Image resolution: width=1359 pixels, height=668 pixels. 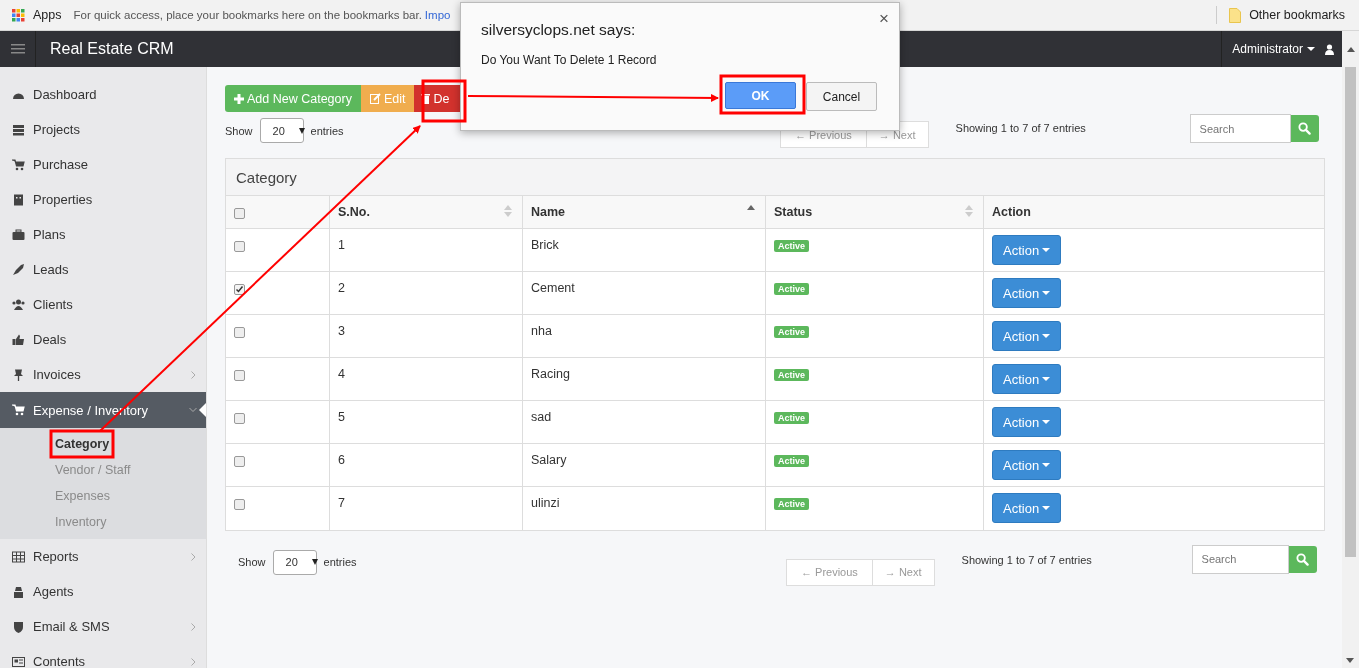 I want to click on briefcase-icon, so click(x=18, y=234).